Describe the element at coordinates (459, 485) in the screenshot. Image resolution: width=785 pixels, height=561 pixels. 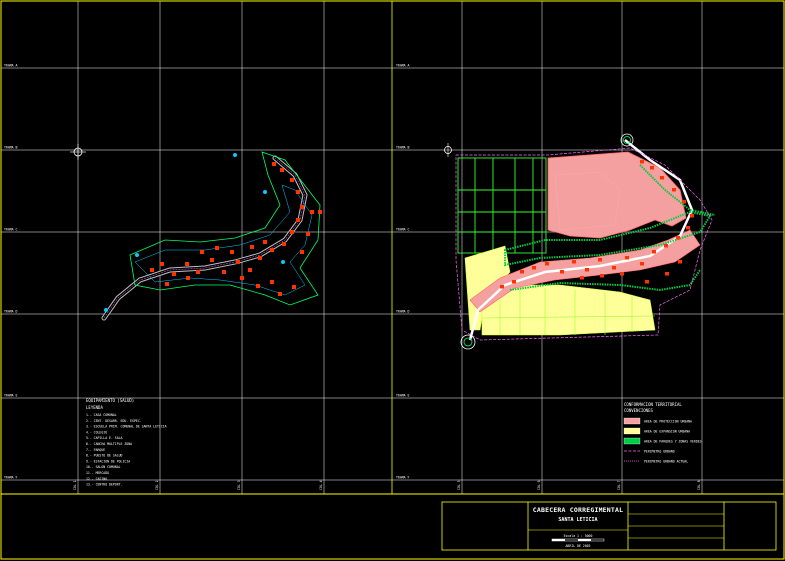
I see `grid-col-label: COL 5` at that location.